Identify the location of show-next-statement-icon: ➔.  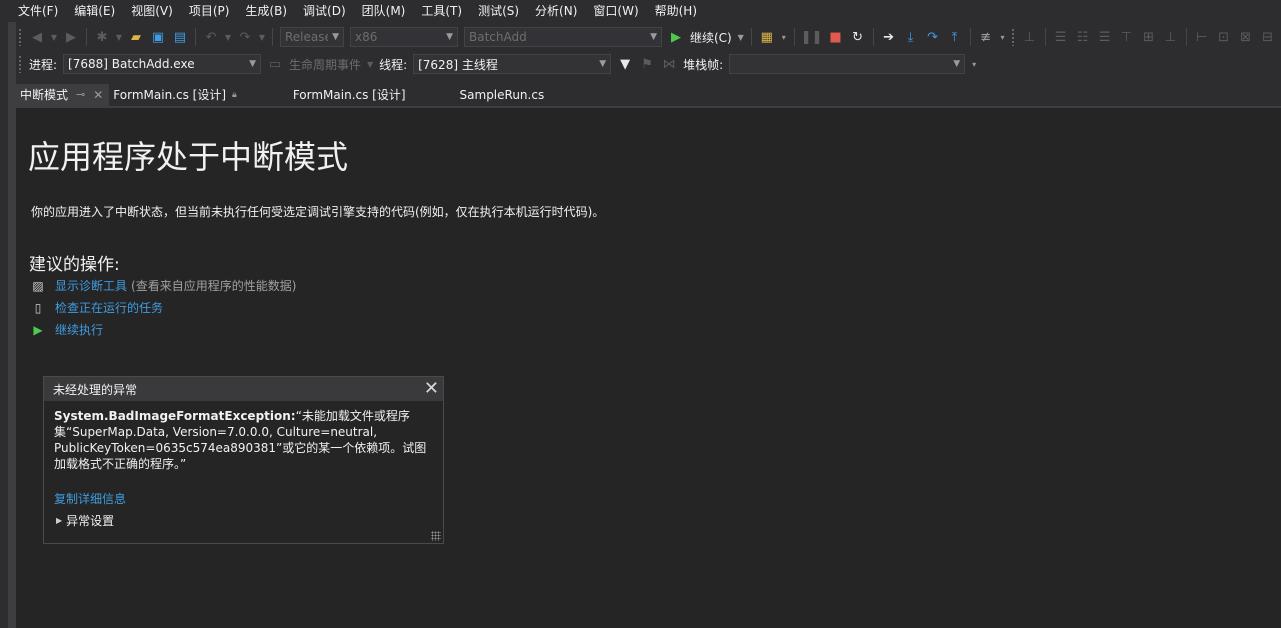
(889, 37).